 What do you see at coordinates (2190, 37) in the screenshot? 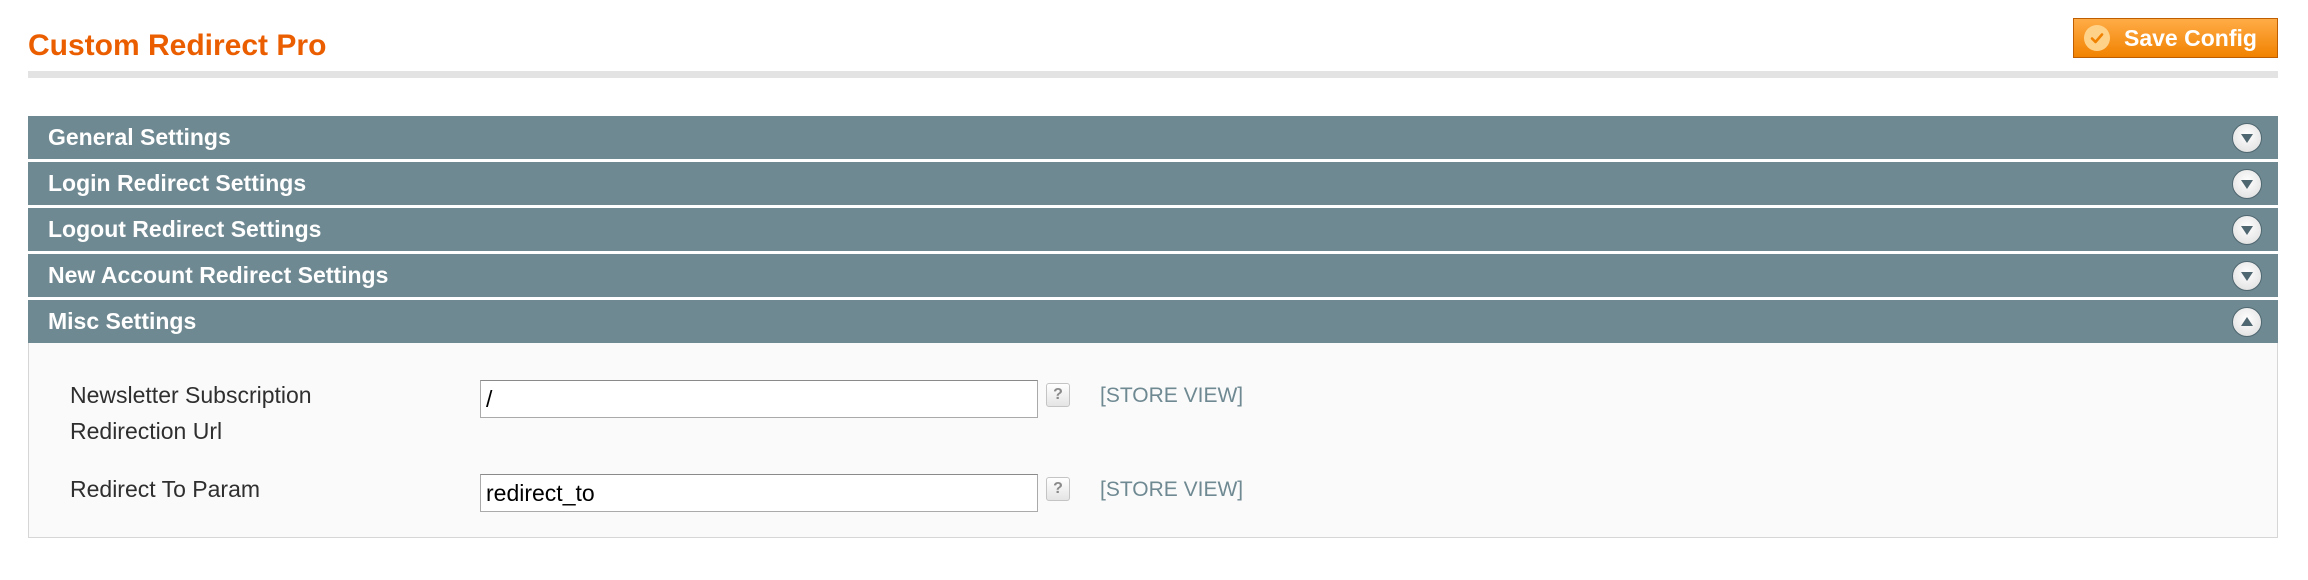
I see `save-config-label: Save Config` at bounding box center [2190, 37].